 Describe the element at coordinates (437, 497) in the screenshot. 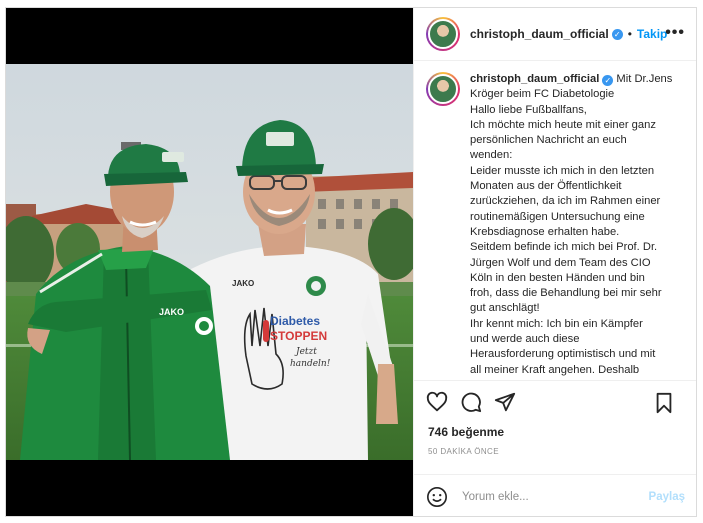

I see `emoji-smiley-icon` at that location.